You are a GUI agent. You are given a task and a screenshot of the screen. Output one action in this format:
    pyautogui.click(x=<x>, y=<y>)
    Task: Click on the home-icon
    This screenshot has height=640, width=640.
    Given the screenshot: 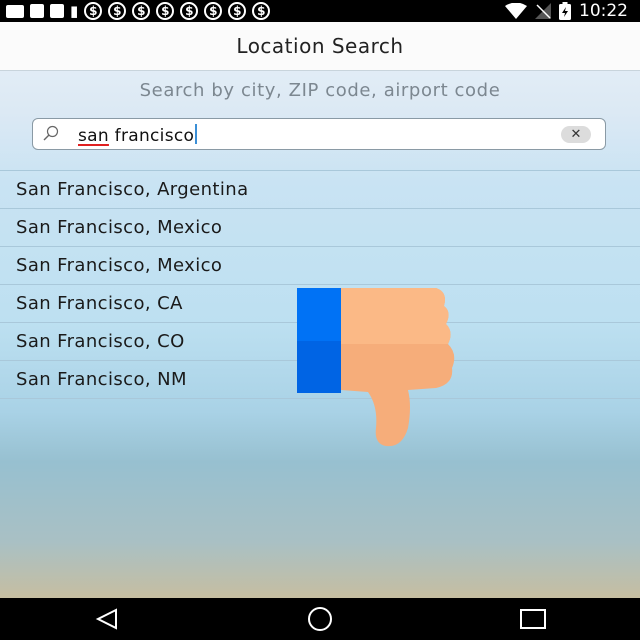 What is the action you would take?
    pyautogui.click(x=319, y=619)
    